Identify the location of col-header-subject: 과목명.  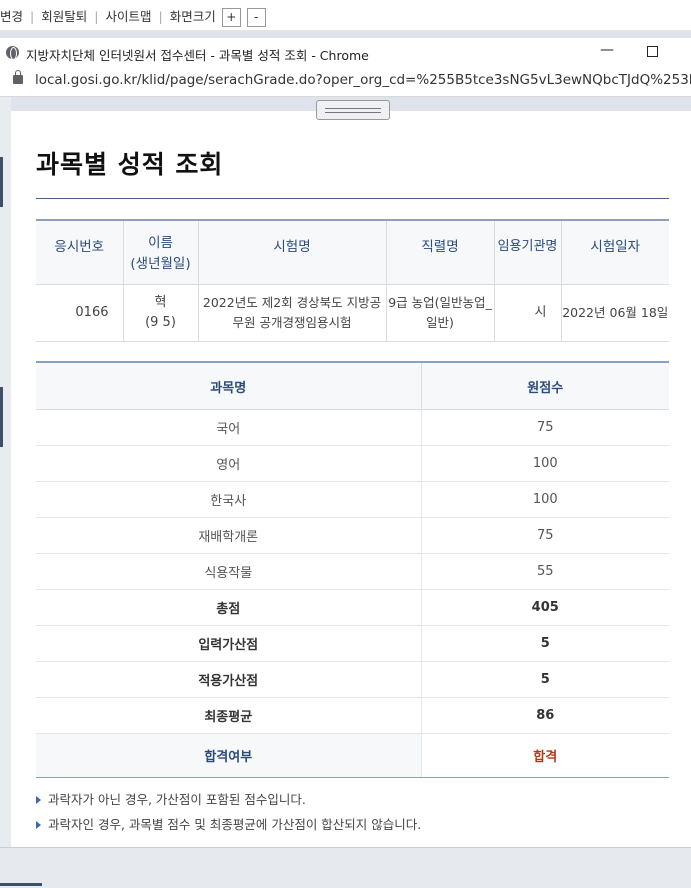
(228, 385).